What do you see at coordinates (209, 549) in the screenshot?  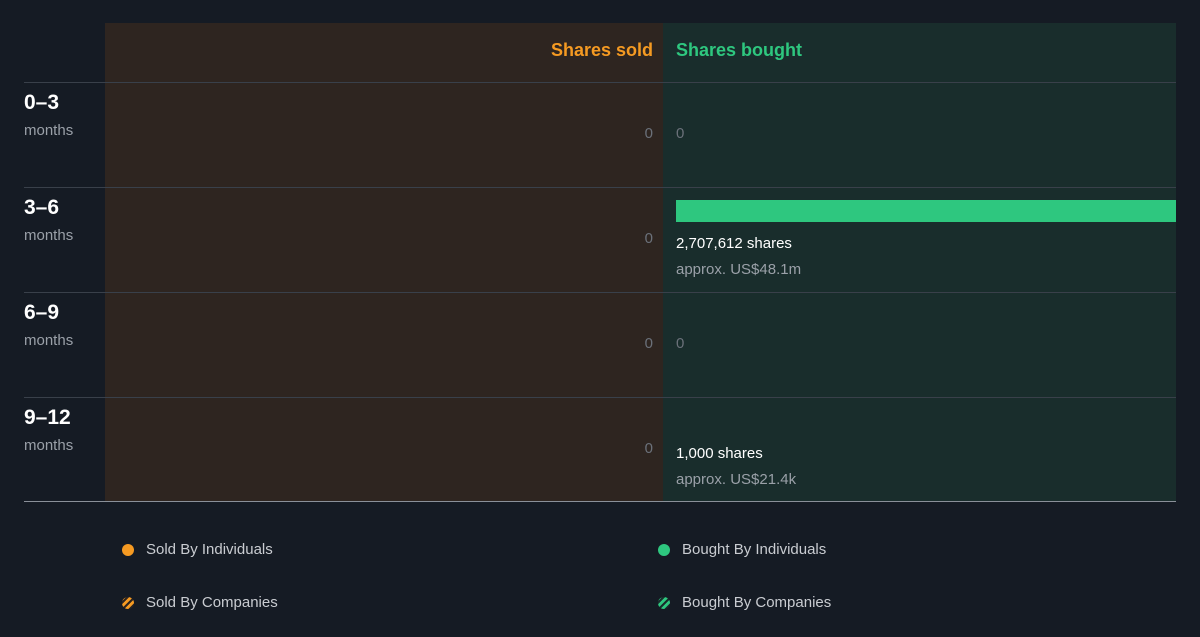 I see `legend-label: Sold By Individuals` at bounding box center [209, 549].